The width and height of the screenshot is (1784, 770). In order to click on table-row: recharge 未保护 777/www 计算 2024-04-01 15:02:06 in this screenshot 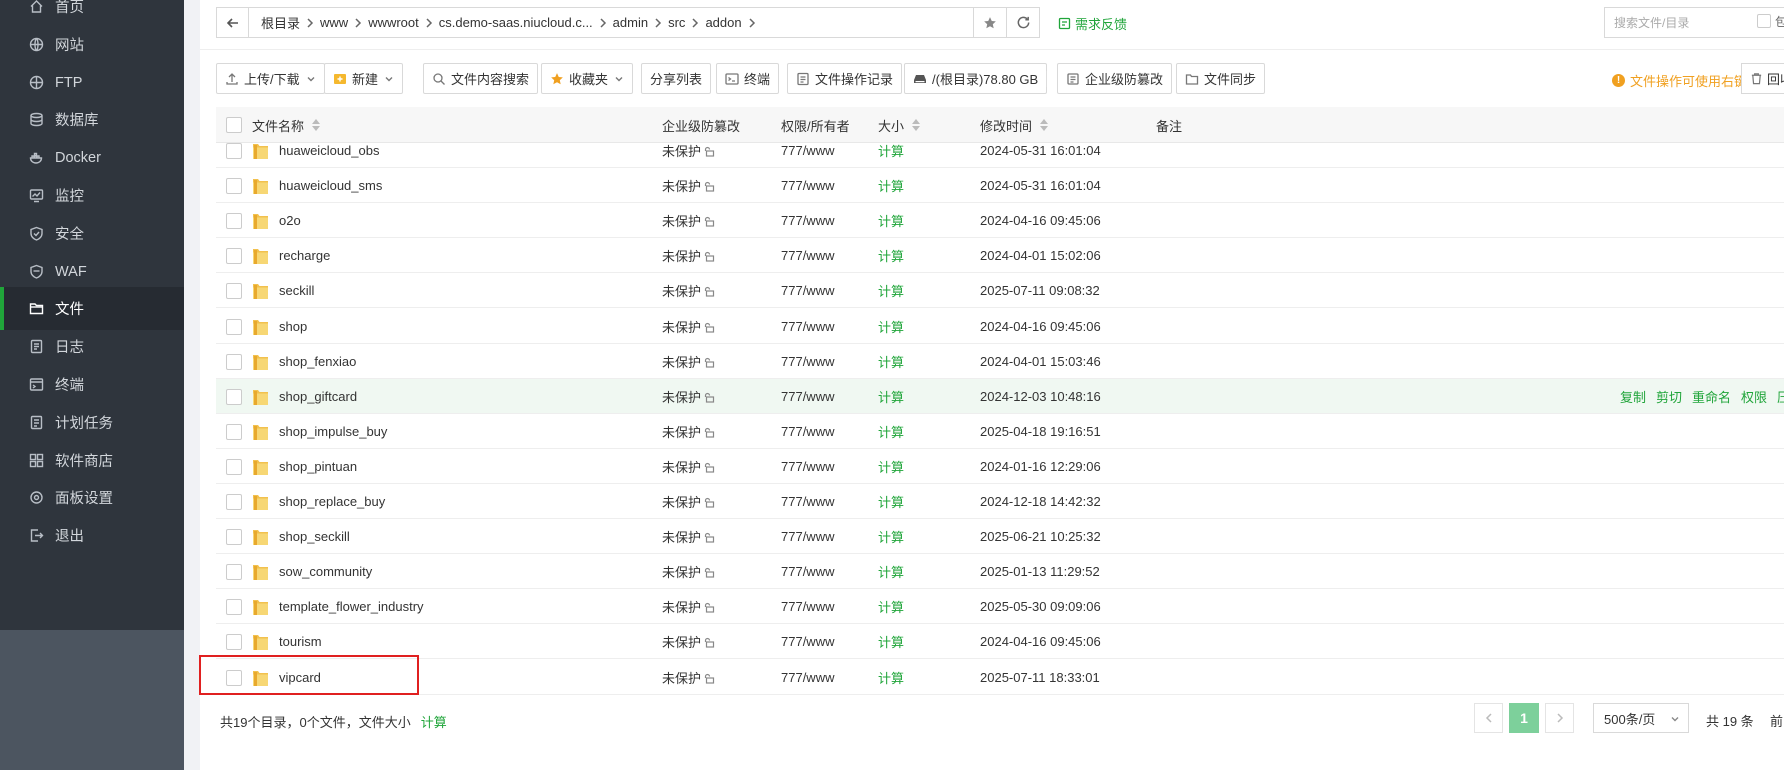, I will do `click(1000, 255)`.